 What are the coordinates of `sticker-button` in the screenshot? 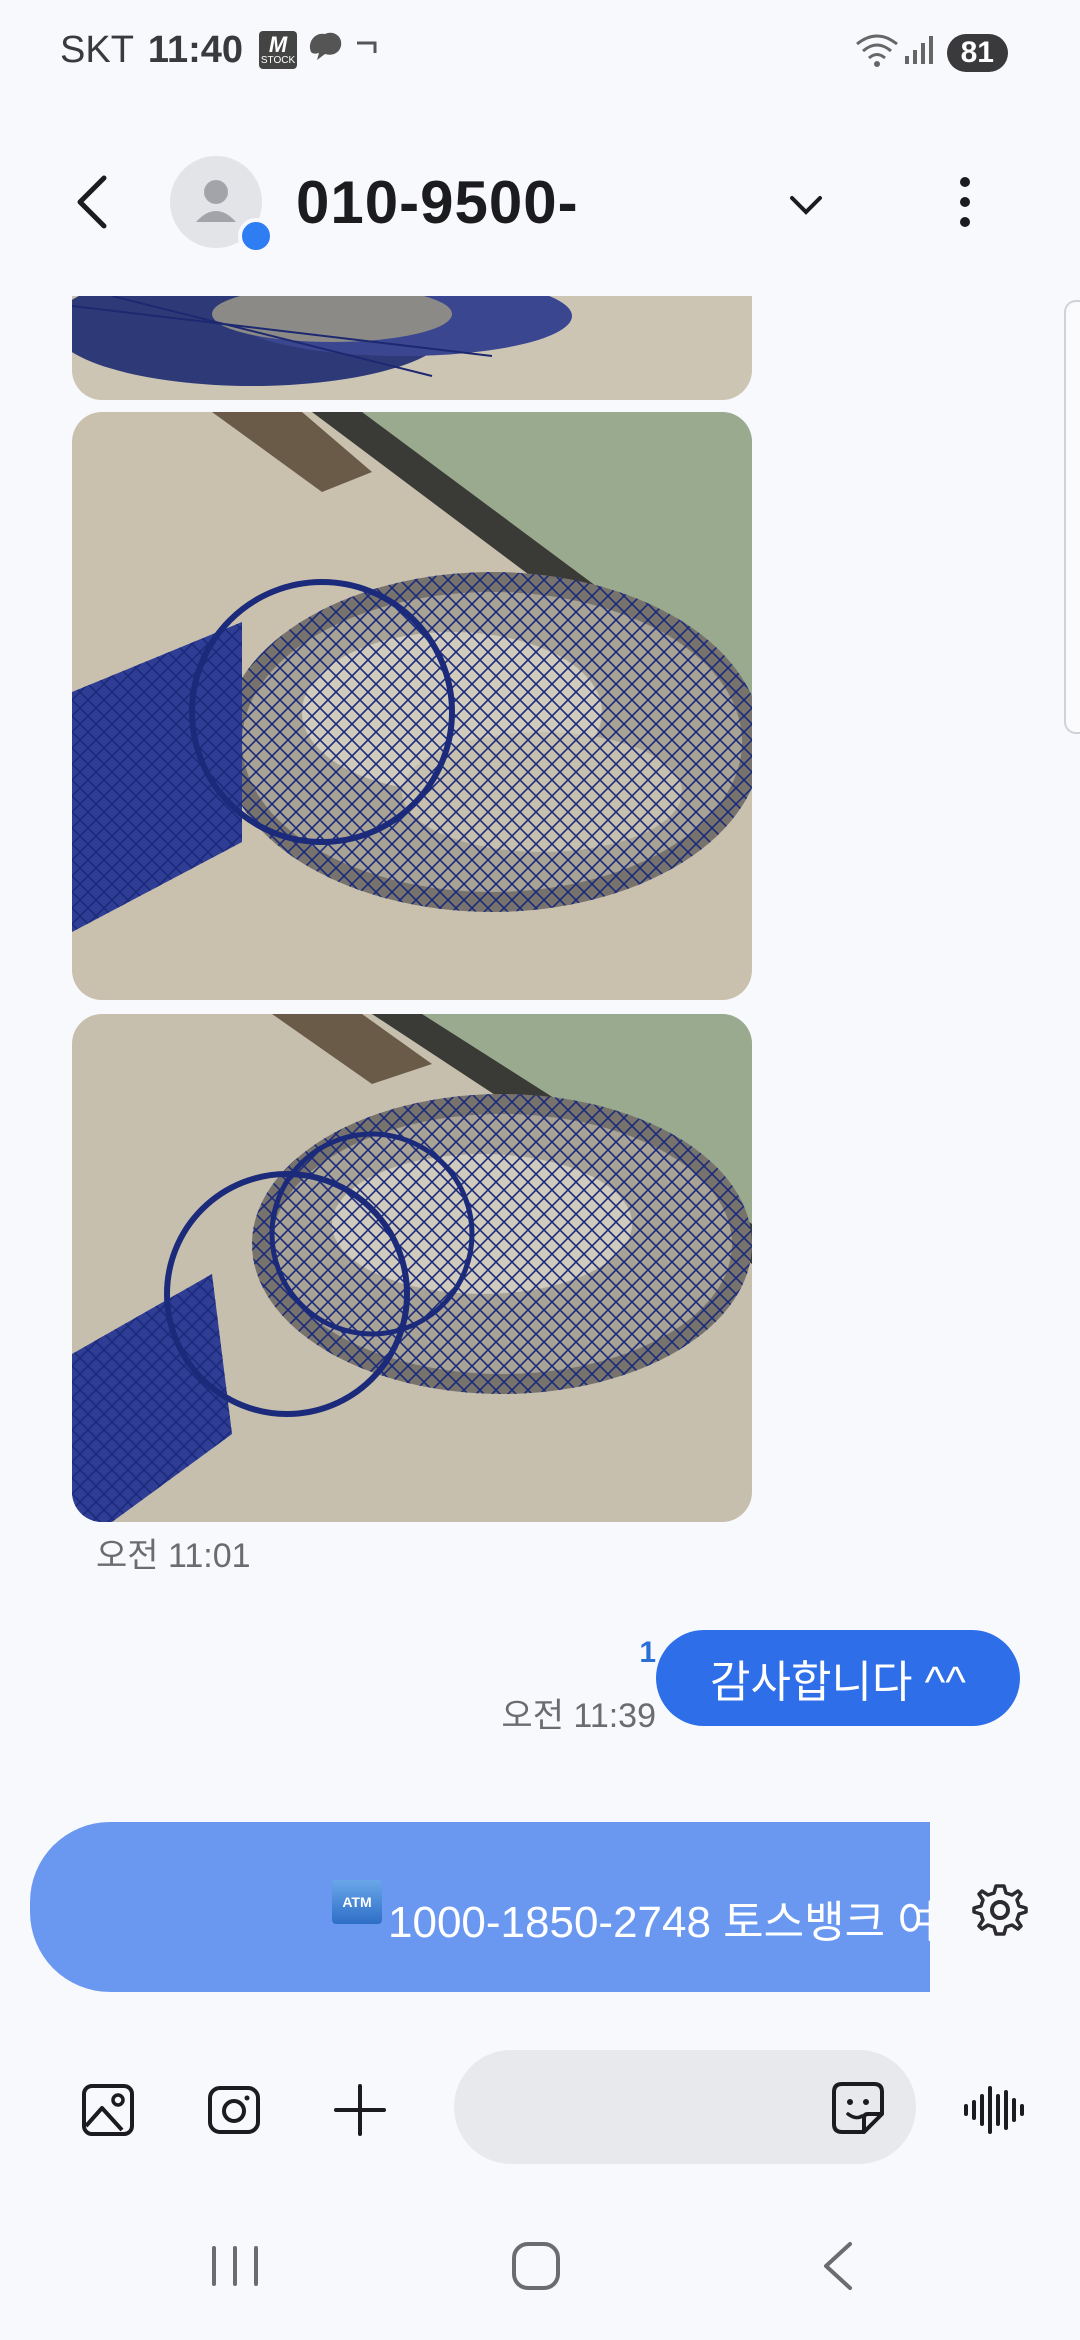 It's located at (858, 2108).